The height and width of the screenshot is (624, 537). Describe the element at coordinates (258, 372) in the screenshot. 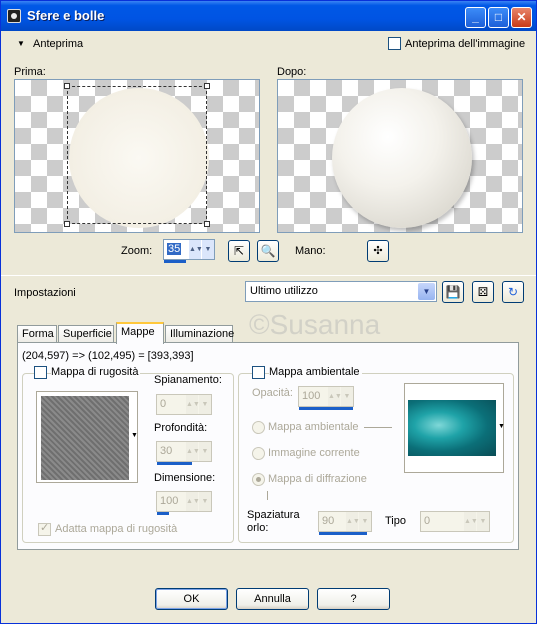

I see `env-map-checkbox` at that location.